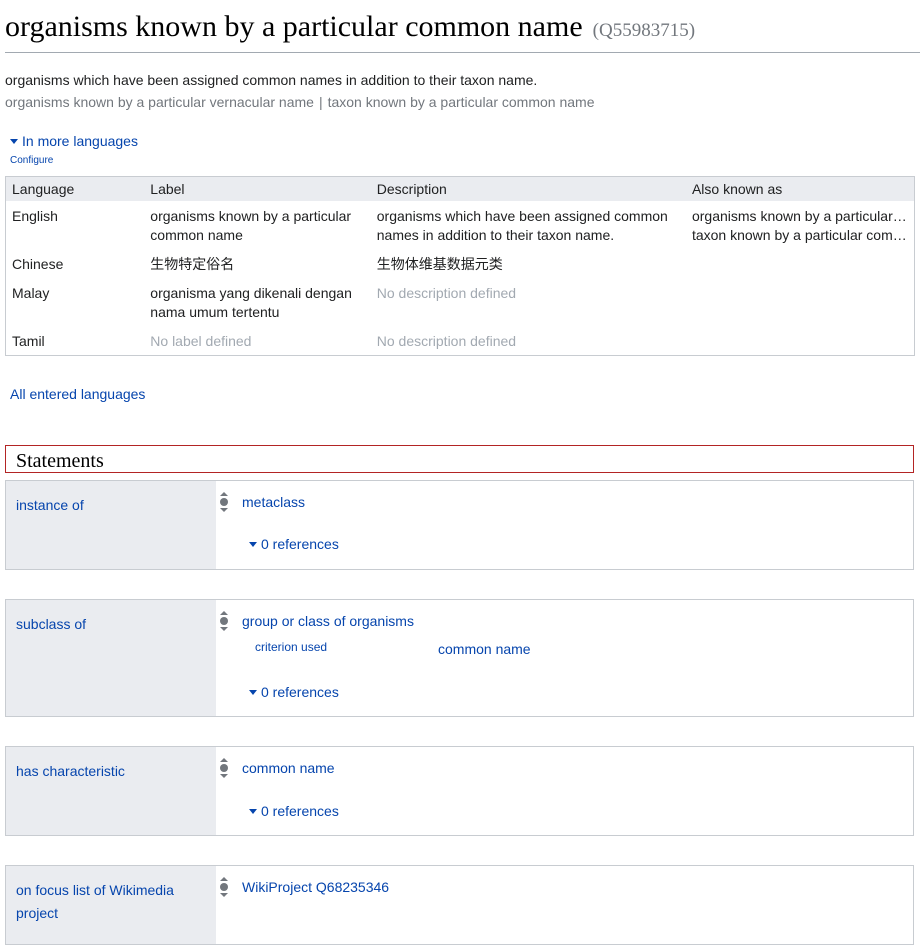 This screenshot has height=945, width=920. I want to click on more-languages-toggle: In more languages, so click(74, 141).